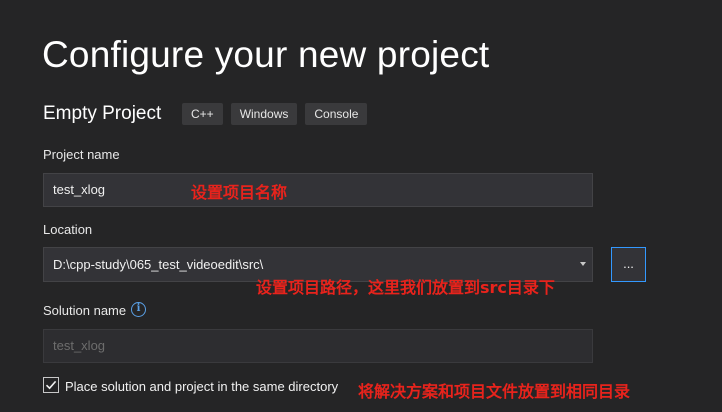 This screenshot has width=722, height=412. Describe the element at coordinates (405, 287) in the screenshot. I see `location-annotation: 设置项目路径，这里我们放置到src目录下` at that location.